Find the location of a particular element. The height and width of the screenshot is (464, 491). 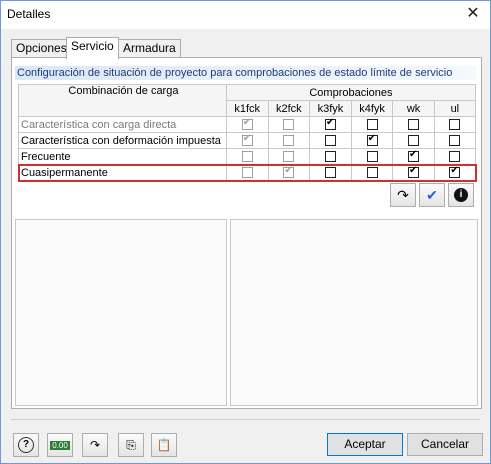

combination-name: Característica con deformación impuesta is located at coordinates (122, 140).